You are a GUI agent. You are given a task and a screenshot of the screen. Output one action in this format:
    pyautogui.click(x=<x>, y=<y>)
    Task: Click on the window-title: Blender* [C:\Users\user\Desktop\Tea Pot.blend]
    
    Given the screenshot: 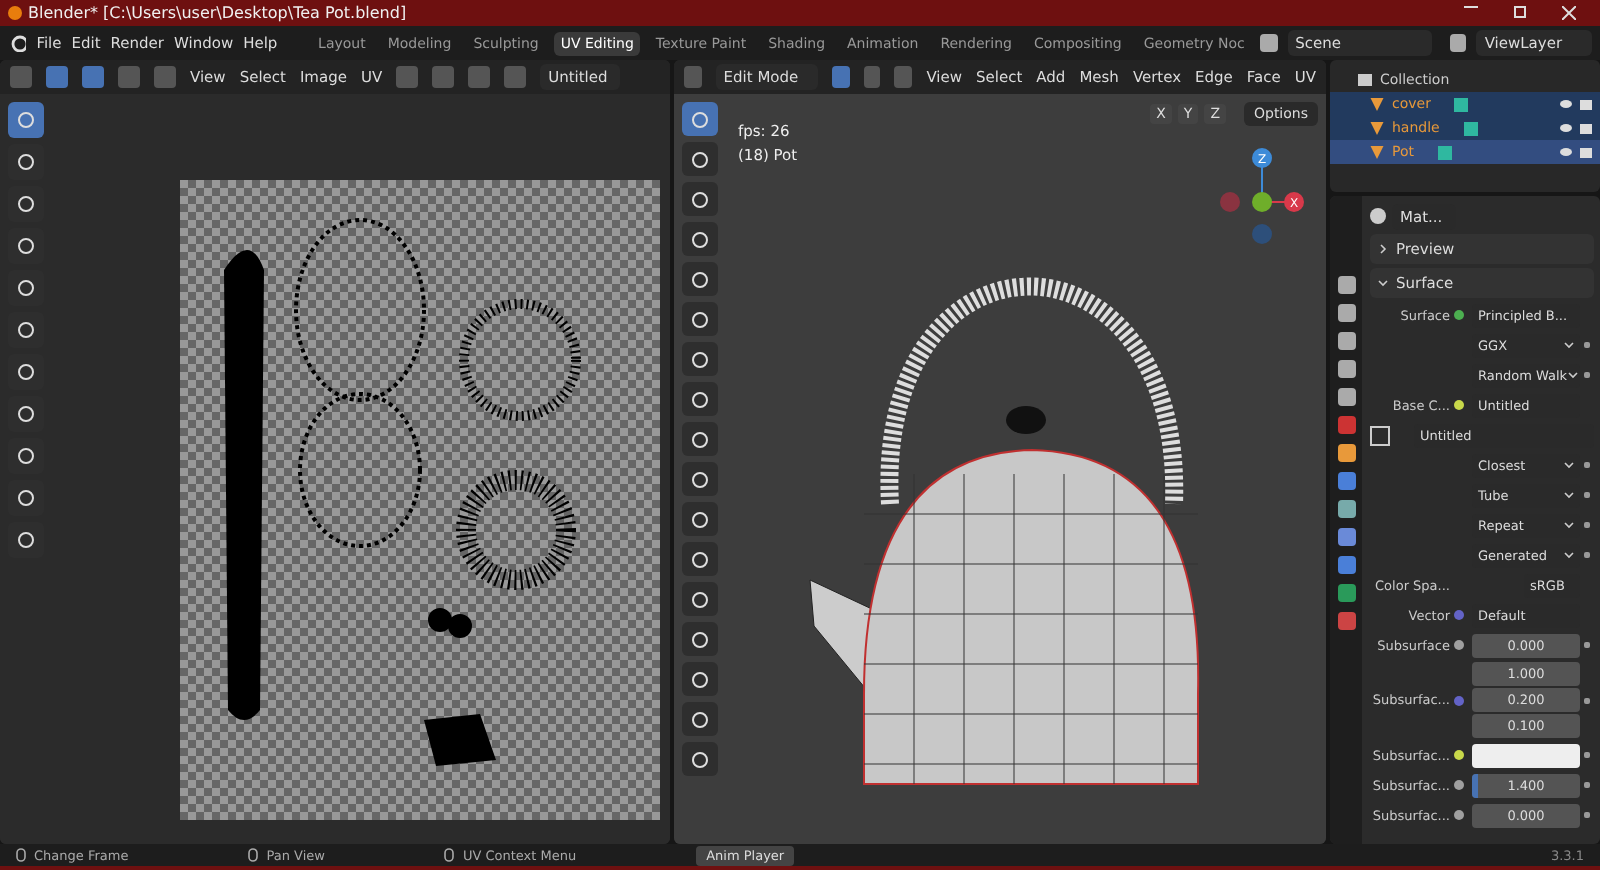 What is the action you would take?
    pyautogui.click(x=217, y=13)
    